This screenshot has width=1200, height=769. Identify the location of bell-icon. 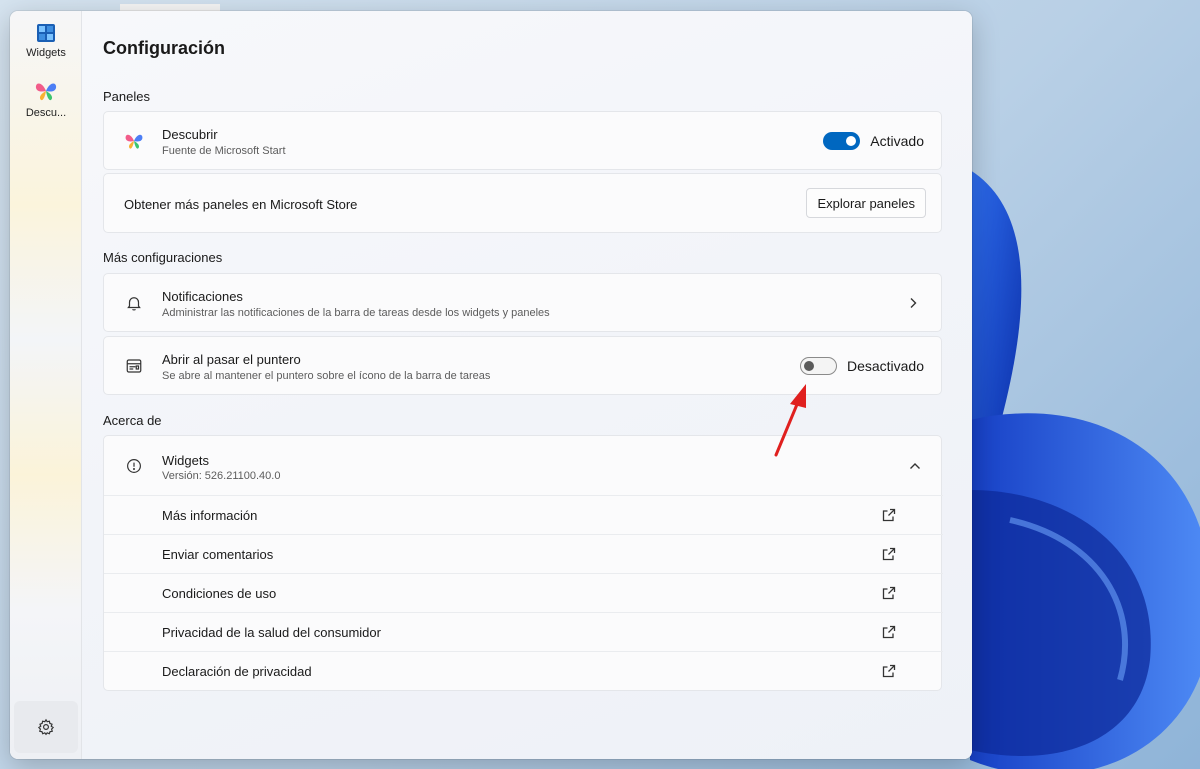
(134, 303).